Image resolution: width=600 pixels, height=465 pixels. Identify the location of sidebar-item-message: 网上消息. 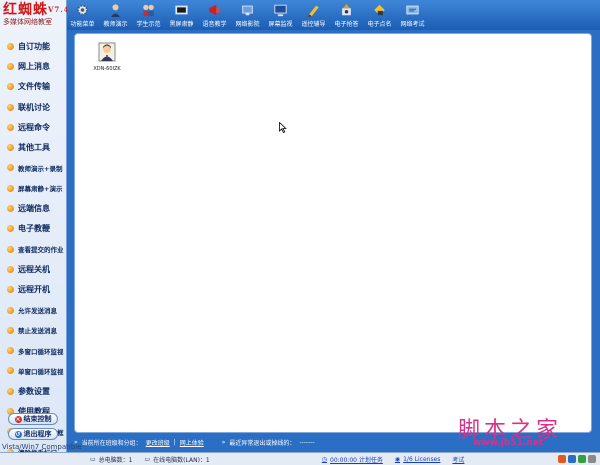
(33, 66).